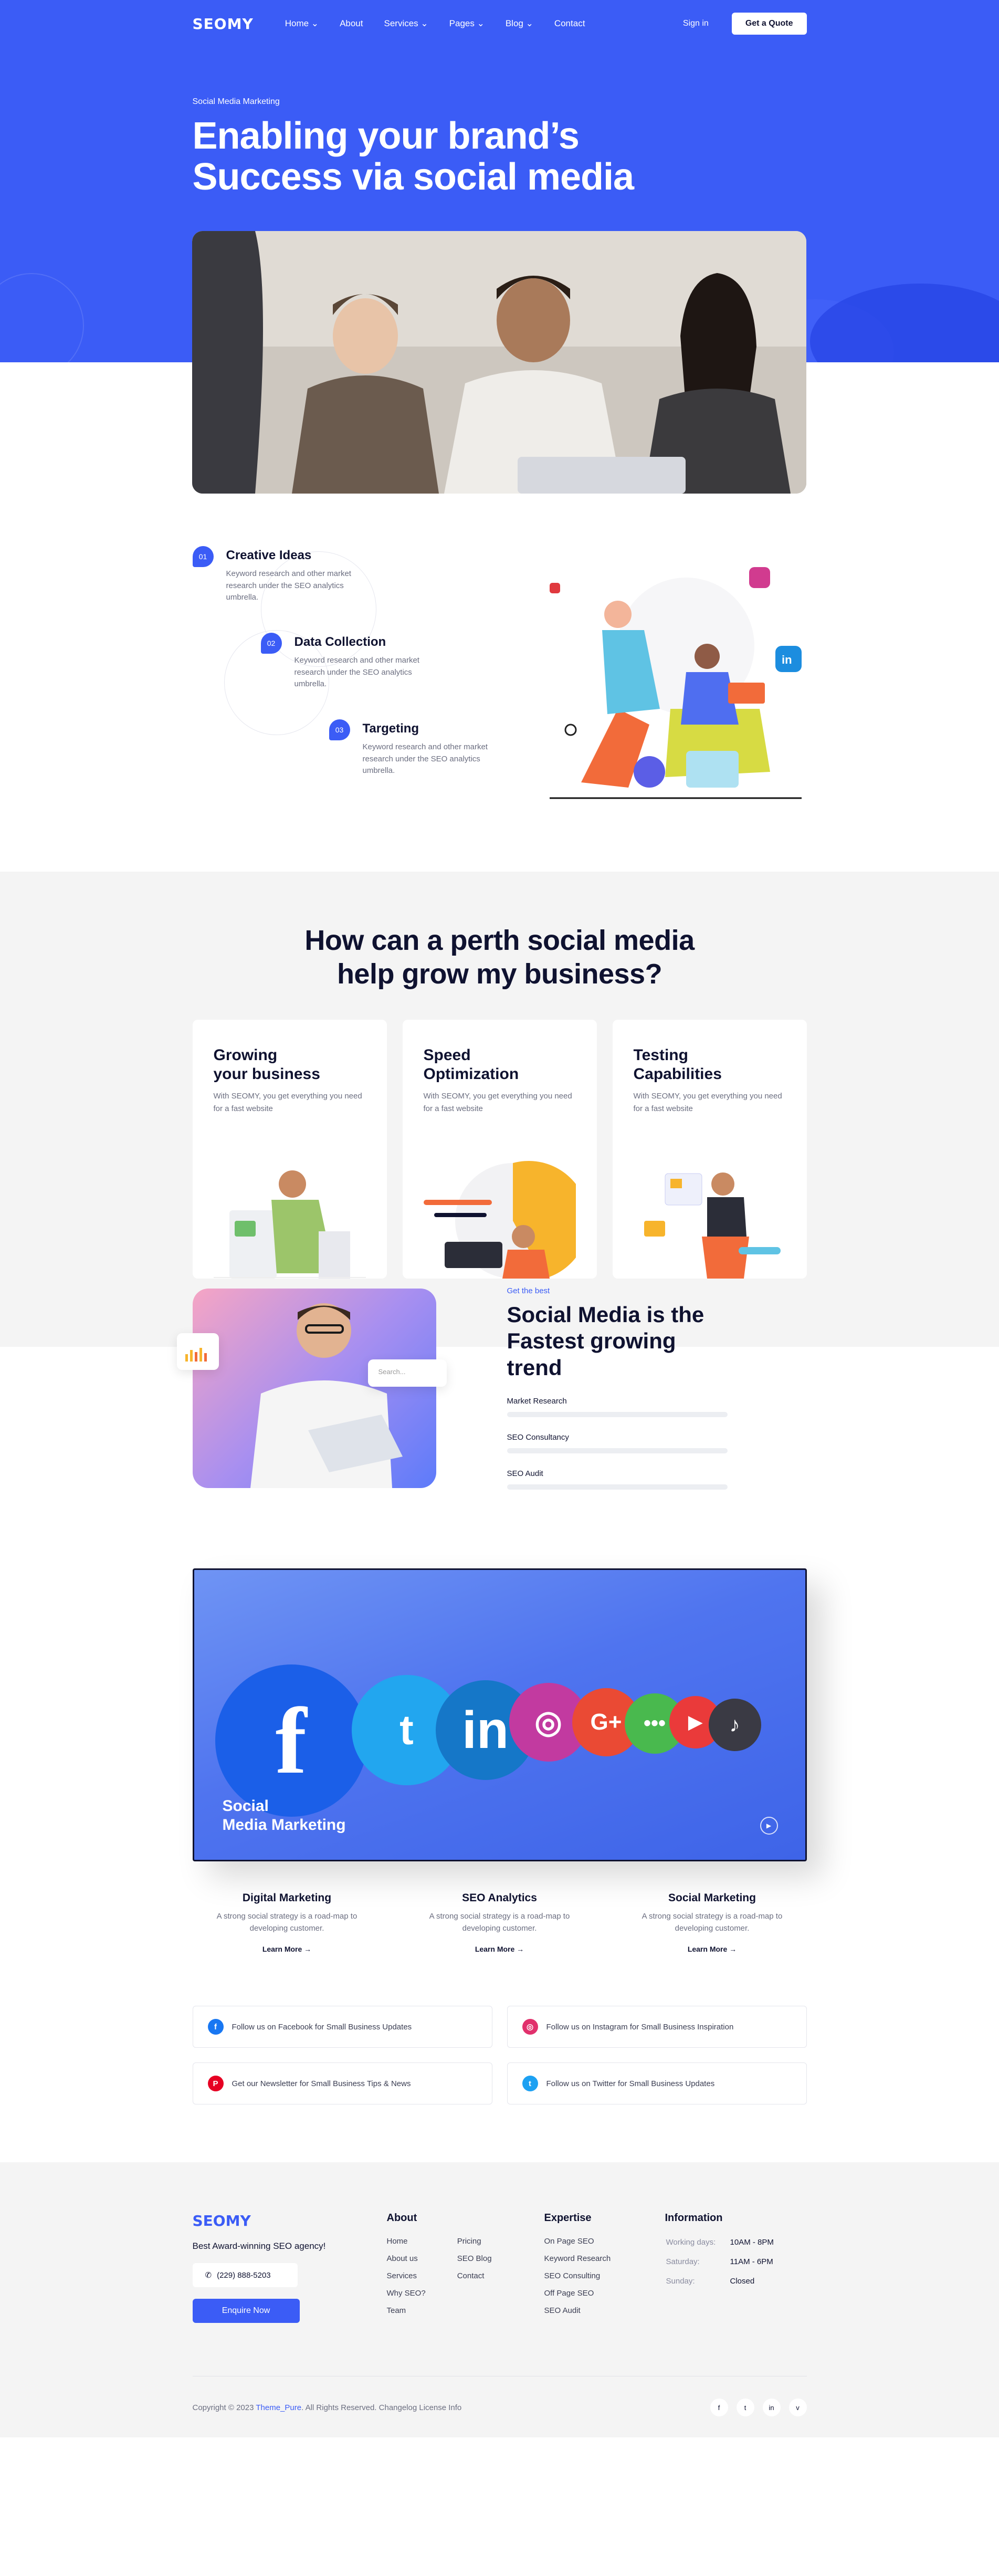 The width and height of the screenshot is (999, 2576). What do you see at coordinates (390, 728) in the screenshot?
I see `feature-title: Targeting` at bounding box center [390, 728].